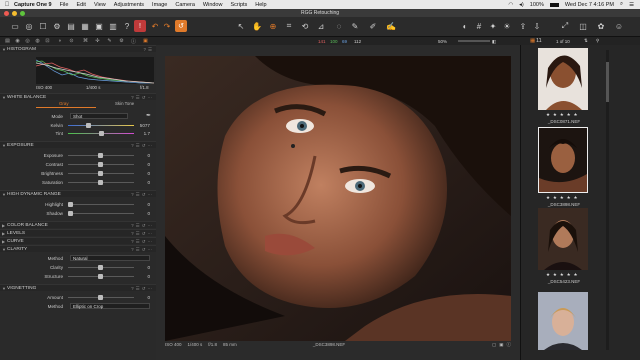 This screenshot has width=640, height=360. What do you see at coordinates (78, 287) in the screenshot?
I see `section-vignetting: ▼ VIGNETTING ? ☰ ↺ ⋯` at bounding box center [78, 287].